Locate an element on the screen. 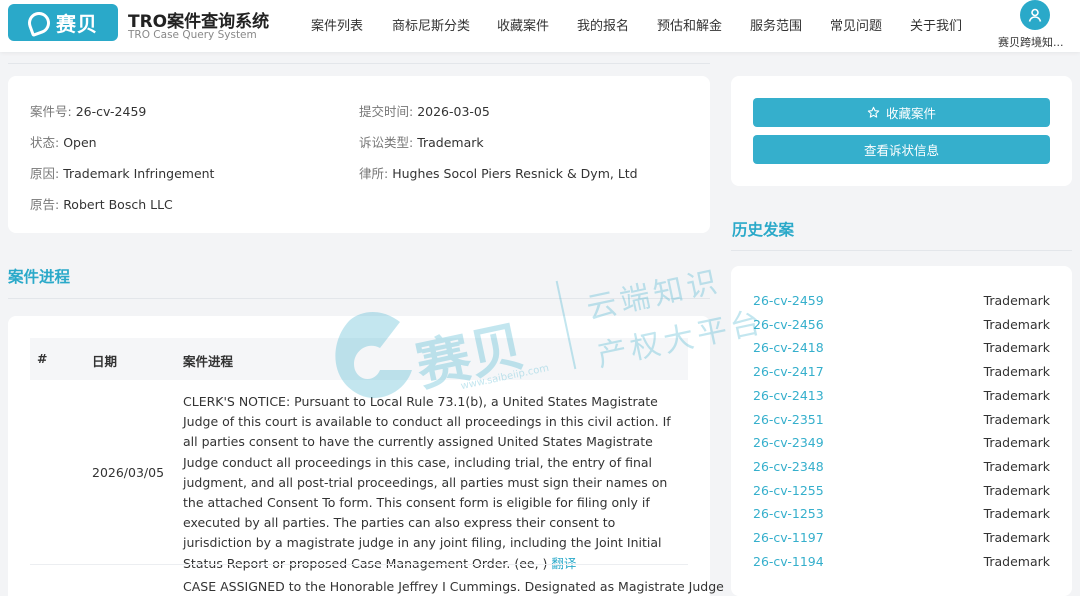 Image resolution: width=1080 pixels, height=596 pixels. filed-date-value: 2026-03-05 is located at coordinates (453, 111).